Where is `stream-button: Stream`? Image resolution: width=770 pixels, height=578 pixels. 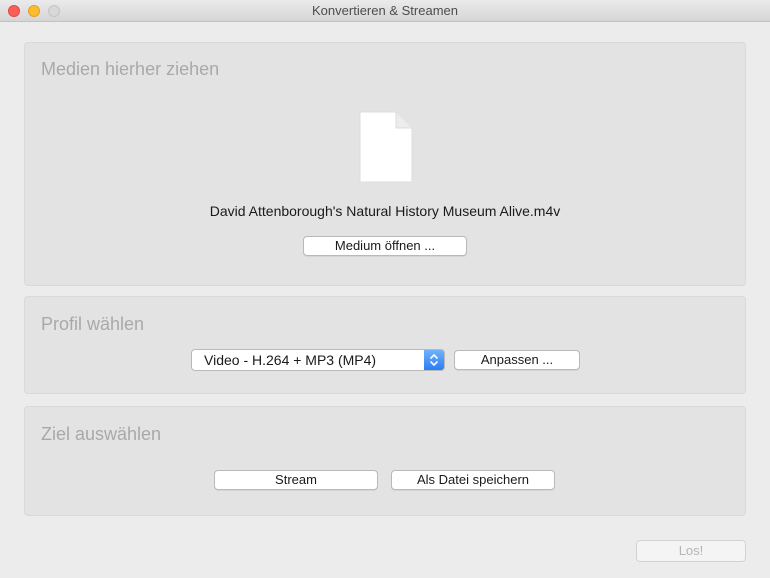
stream-button: Stream is located at coordinates (296, 480).